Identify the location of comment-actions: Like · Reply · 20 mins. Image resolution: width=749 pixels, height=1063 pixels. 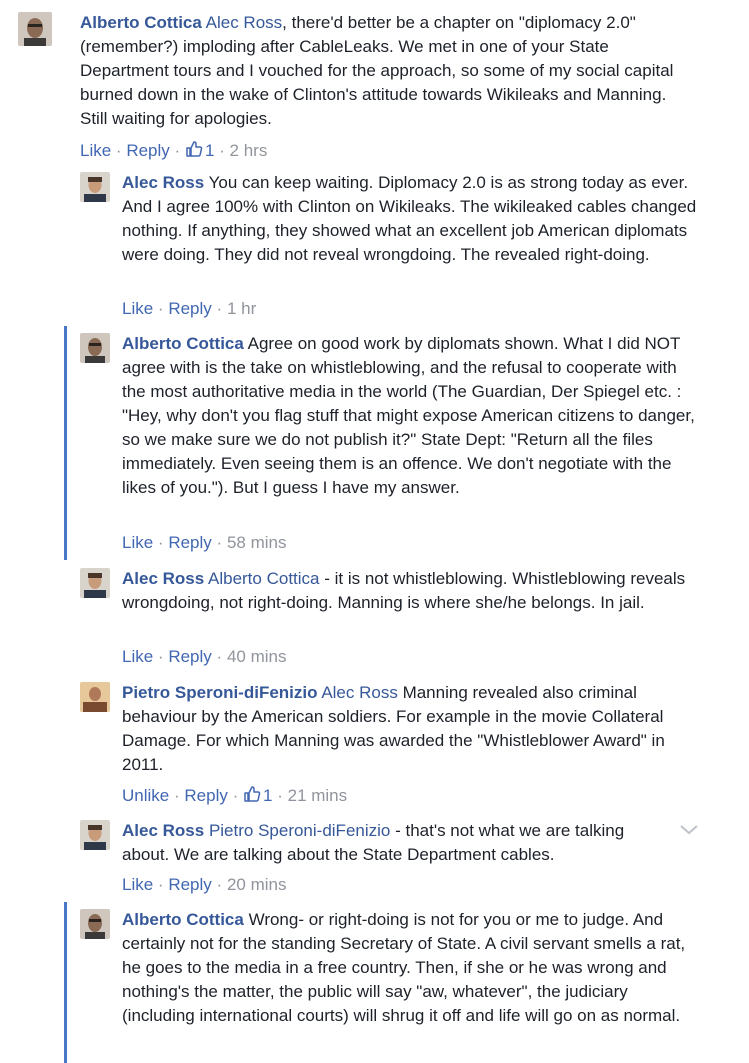
(204, 884).